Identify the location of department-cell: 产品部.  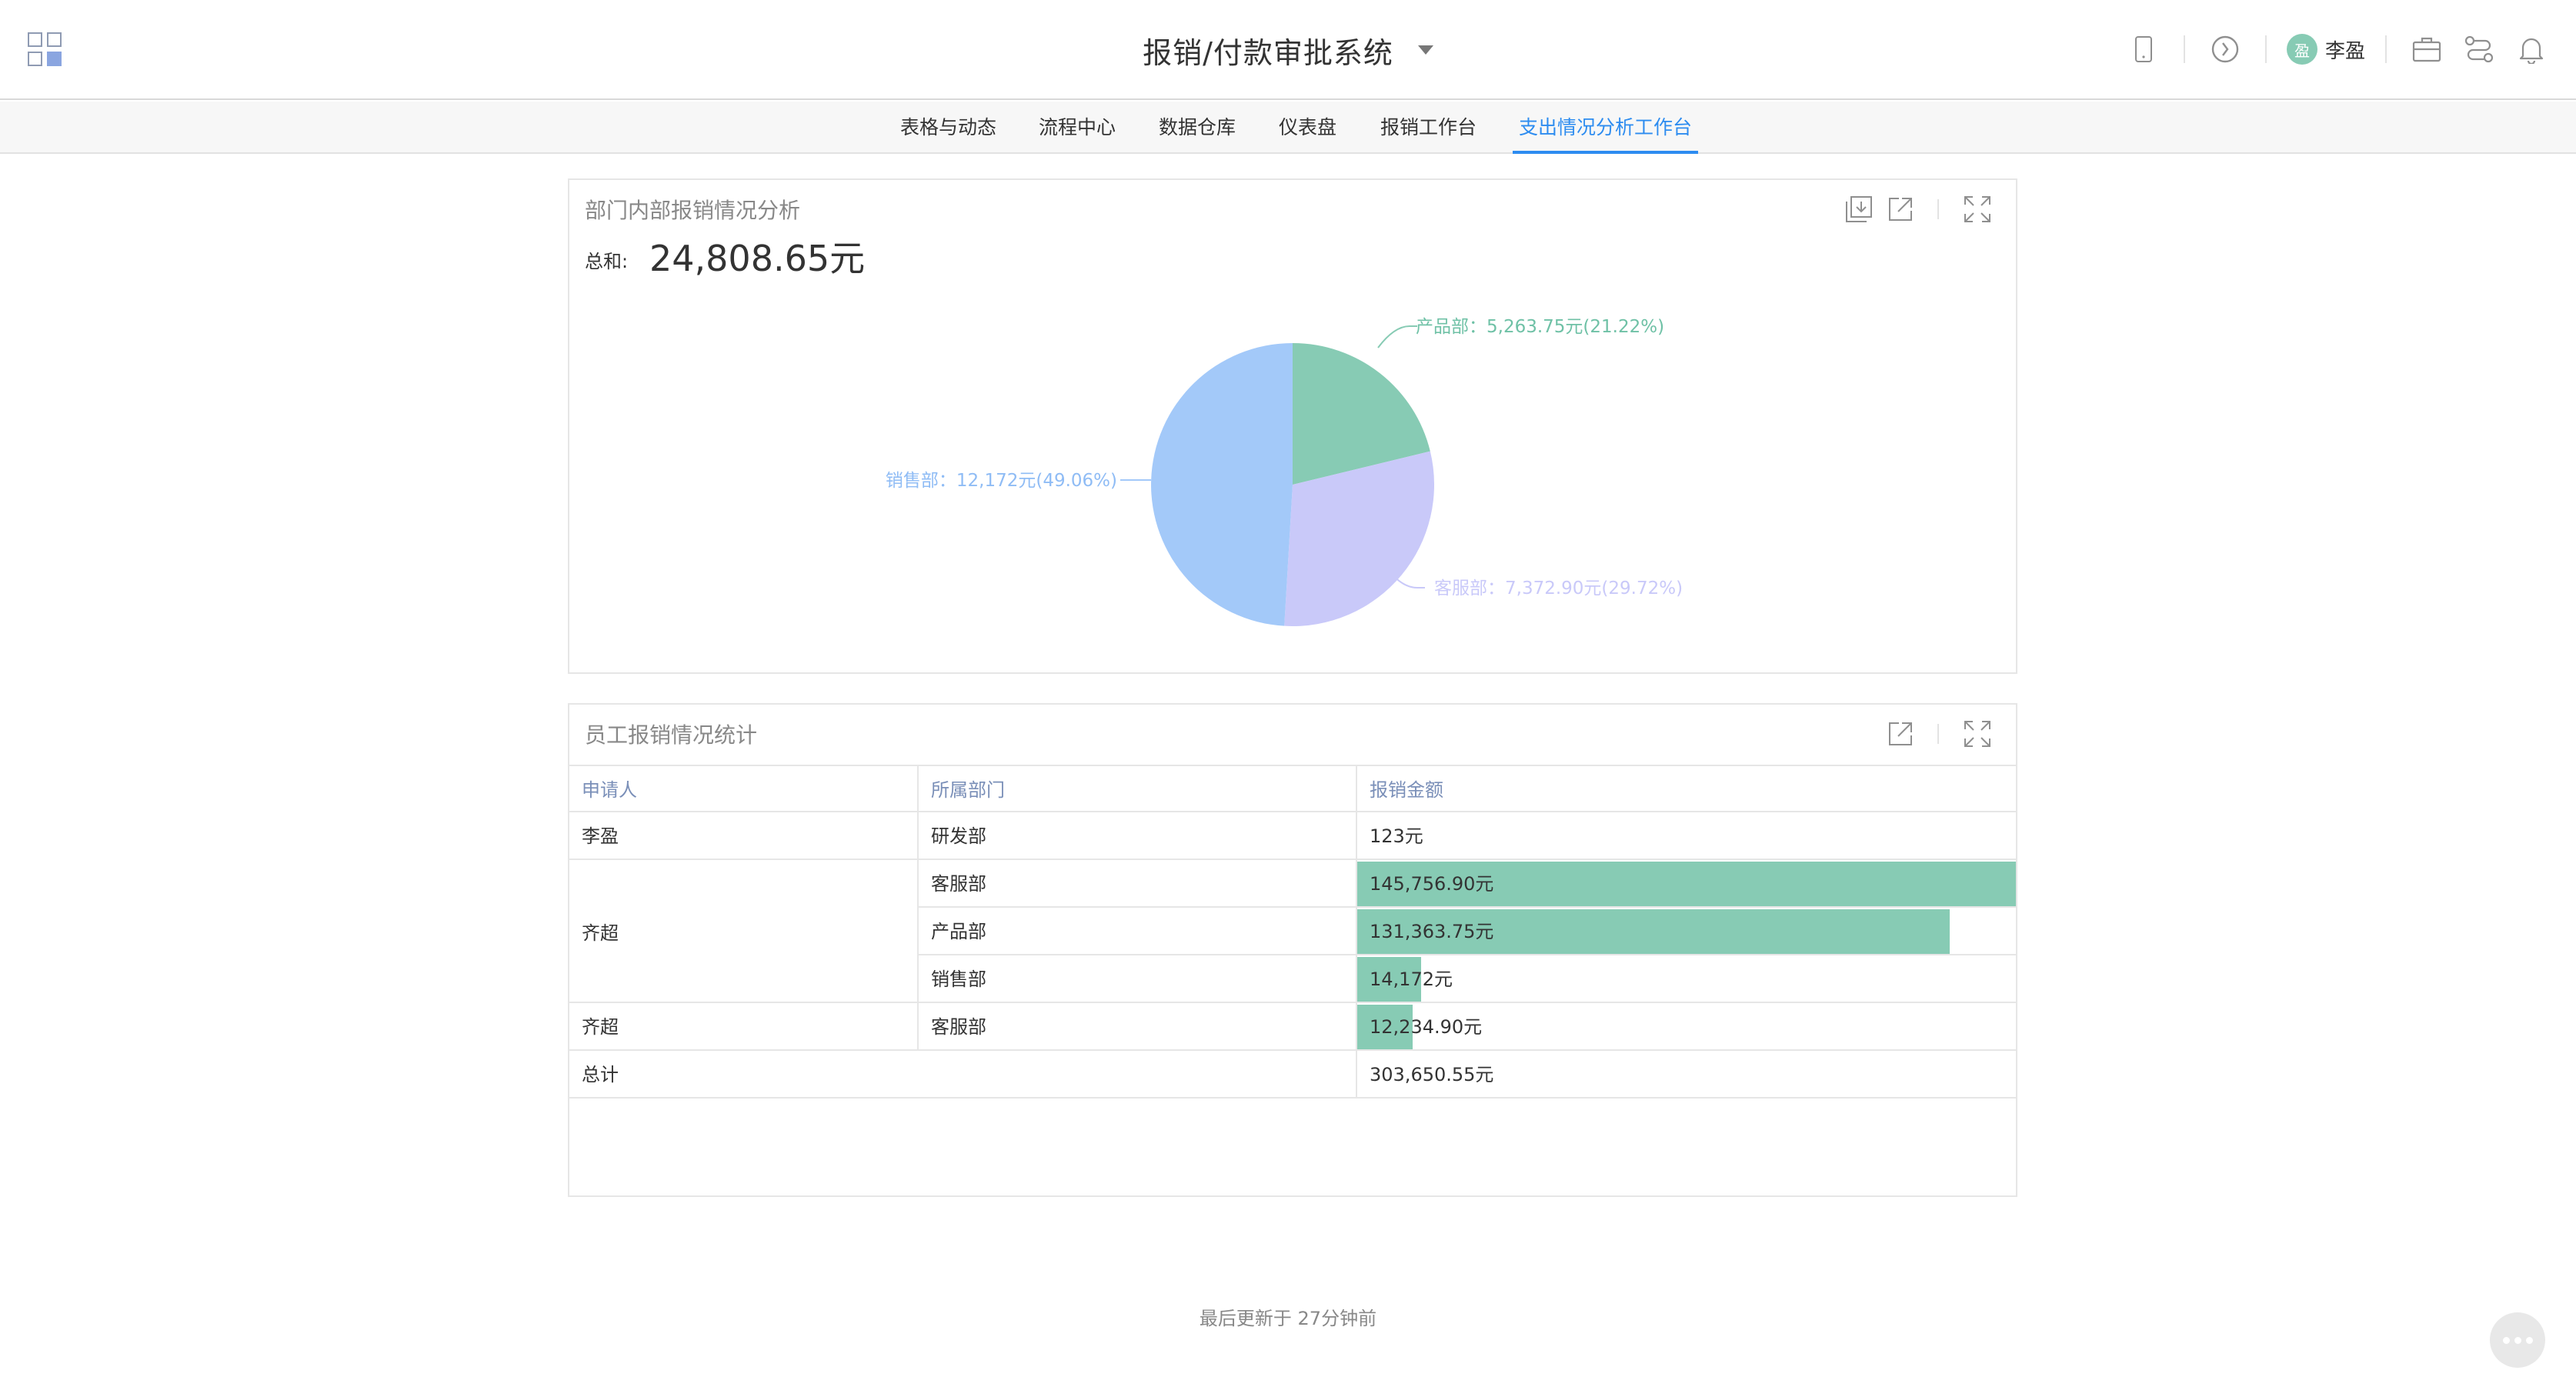
(1138, 931).